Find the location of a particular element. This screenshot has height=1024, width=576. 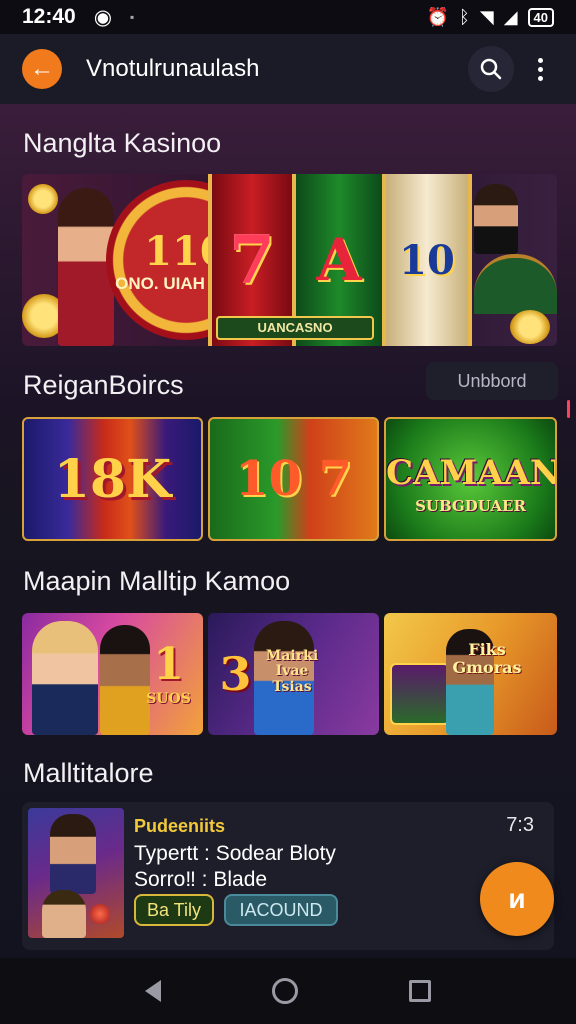

system-nav-bar is located at coordinates (288, 991).